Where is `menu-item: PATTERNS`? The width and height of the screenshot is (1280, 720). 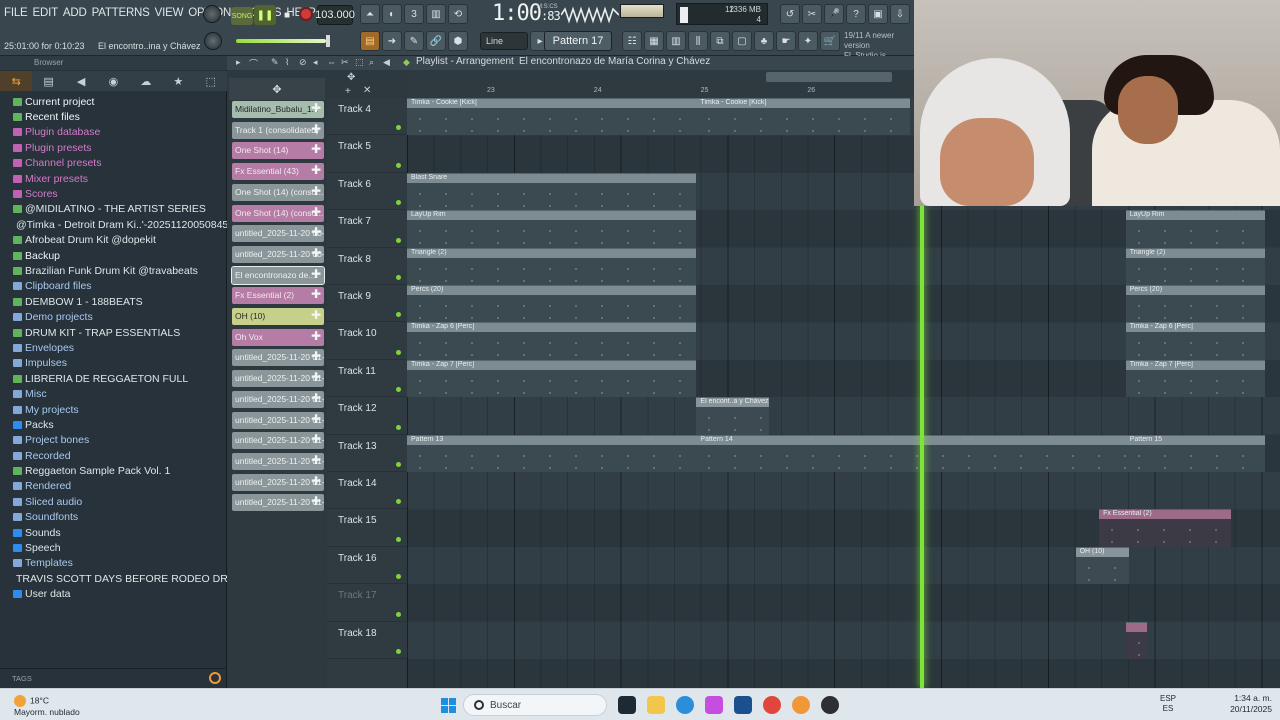 menu-item: PATTERNS is located at coordinates (121, 13).